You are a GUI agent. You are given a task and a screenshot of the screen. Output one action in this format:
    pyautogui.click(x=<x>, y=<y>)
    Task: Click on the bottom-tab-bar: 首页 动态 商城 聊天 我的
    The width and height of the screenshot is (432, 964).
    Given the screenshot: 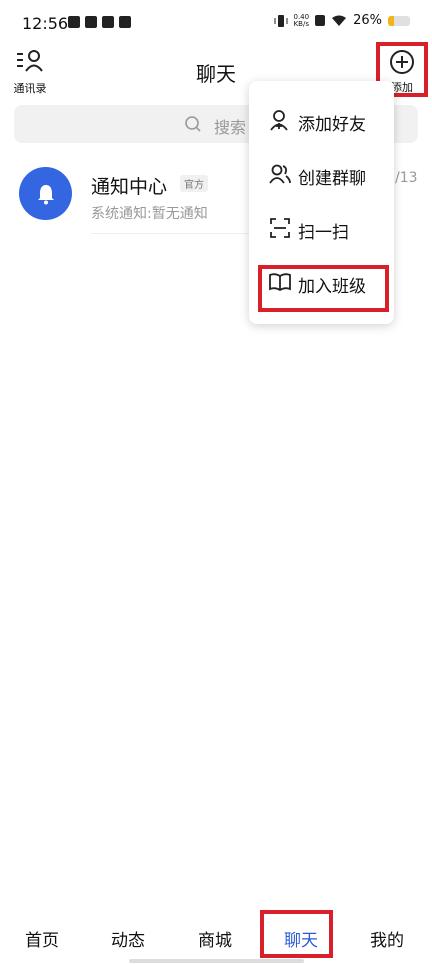 What is the action you would take?
    pyautogui.click(x=216, y=937)
    